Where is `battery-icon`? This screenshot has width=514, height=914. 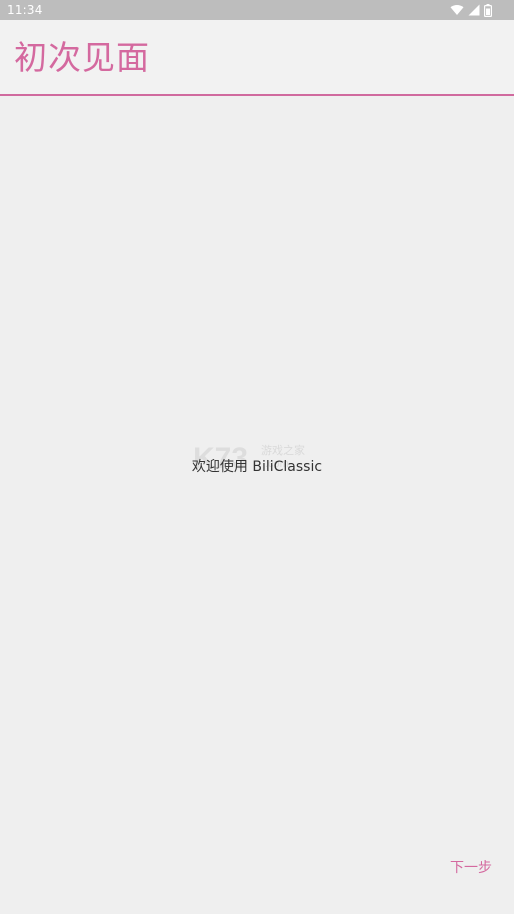
battery-icon is located at coordinates (488, 10).